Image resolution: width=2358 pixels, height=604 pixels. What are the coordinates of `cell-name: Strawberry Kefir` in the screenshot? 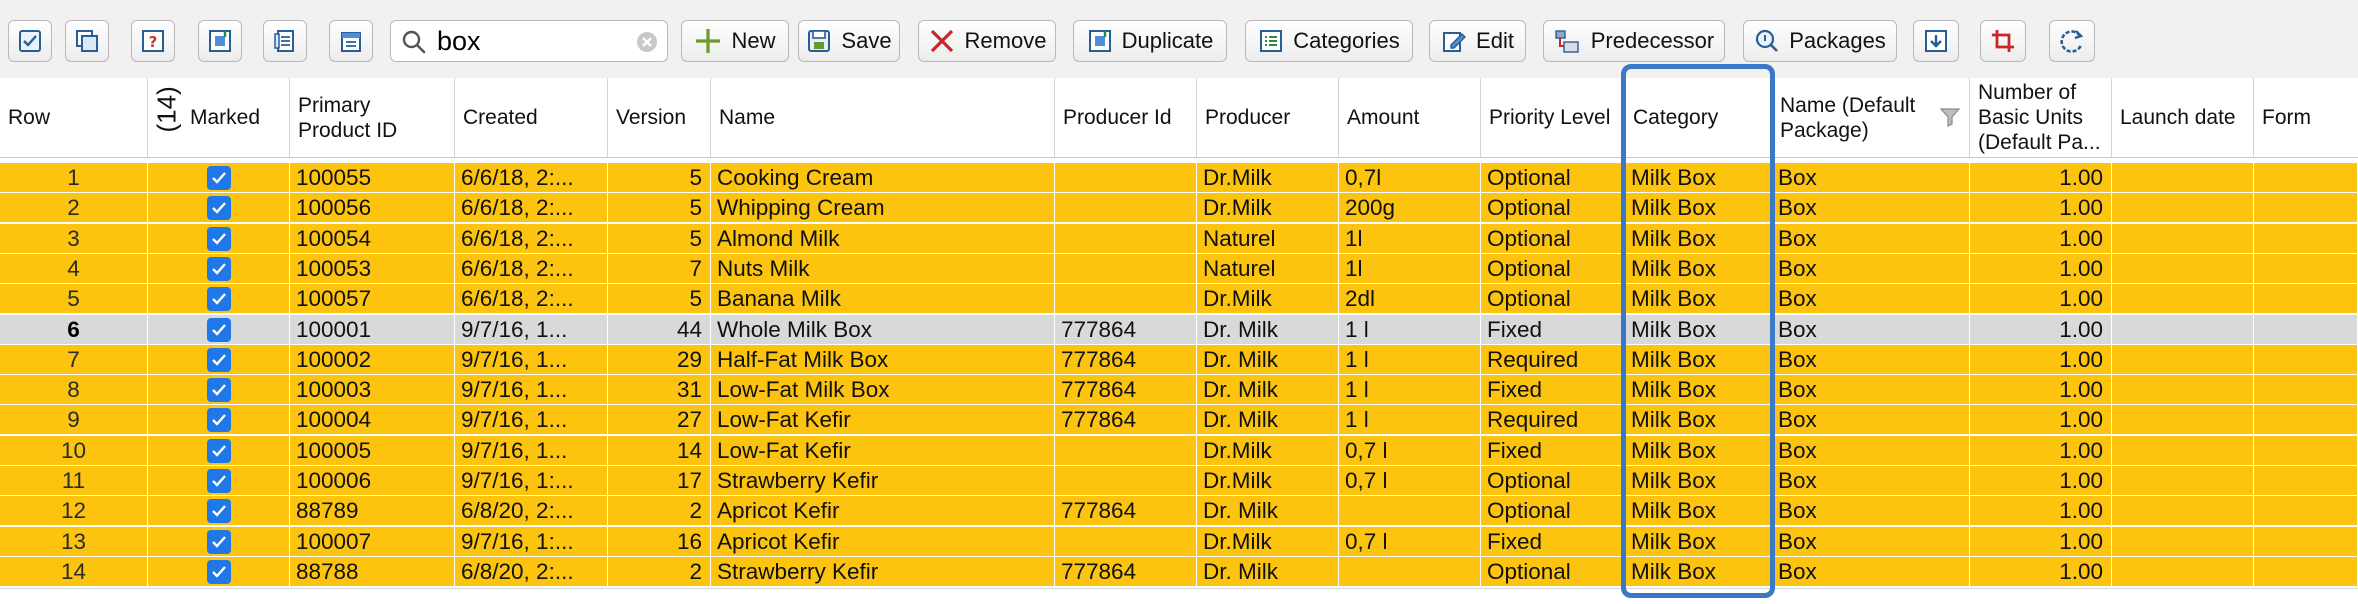 It's located at (883, 481).